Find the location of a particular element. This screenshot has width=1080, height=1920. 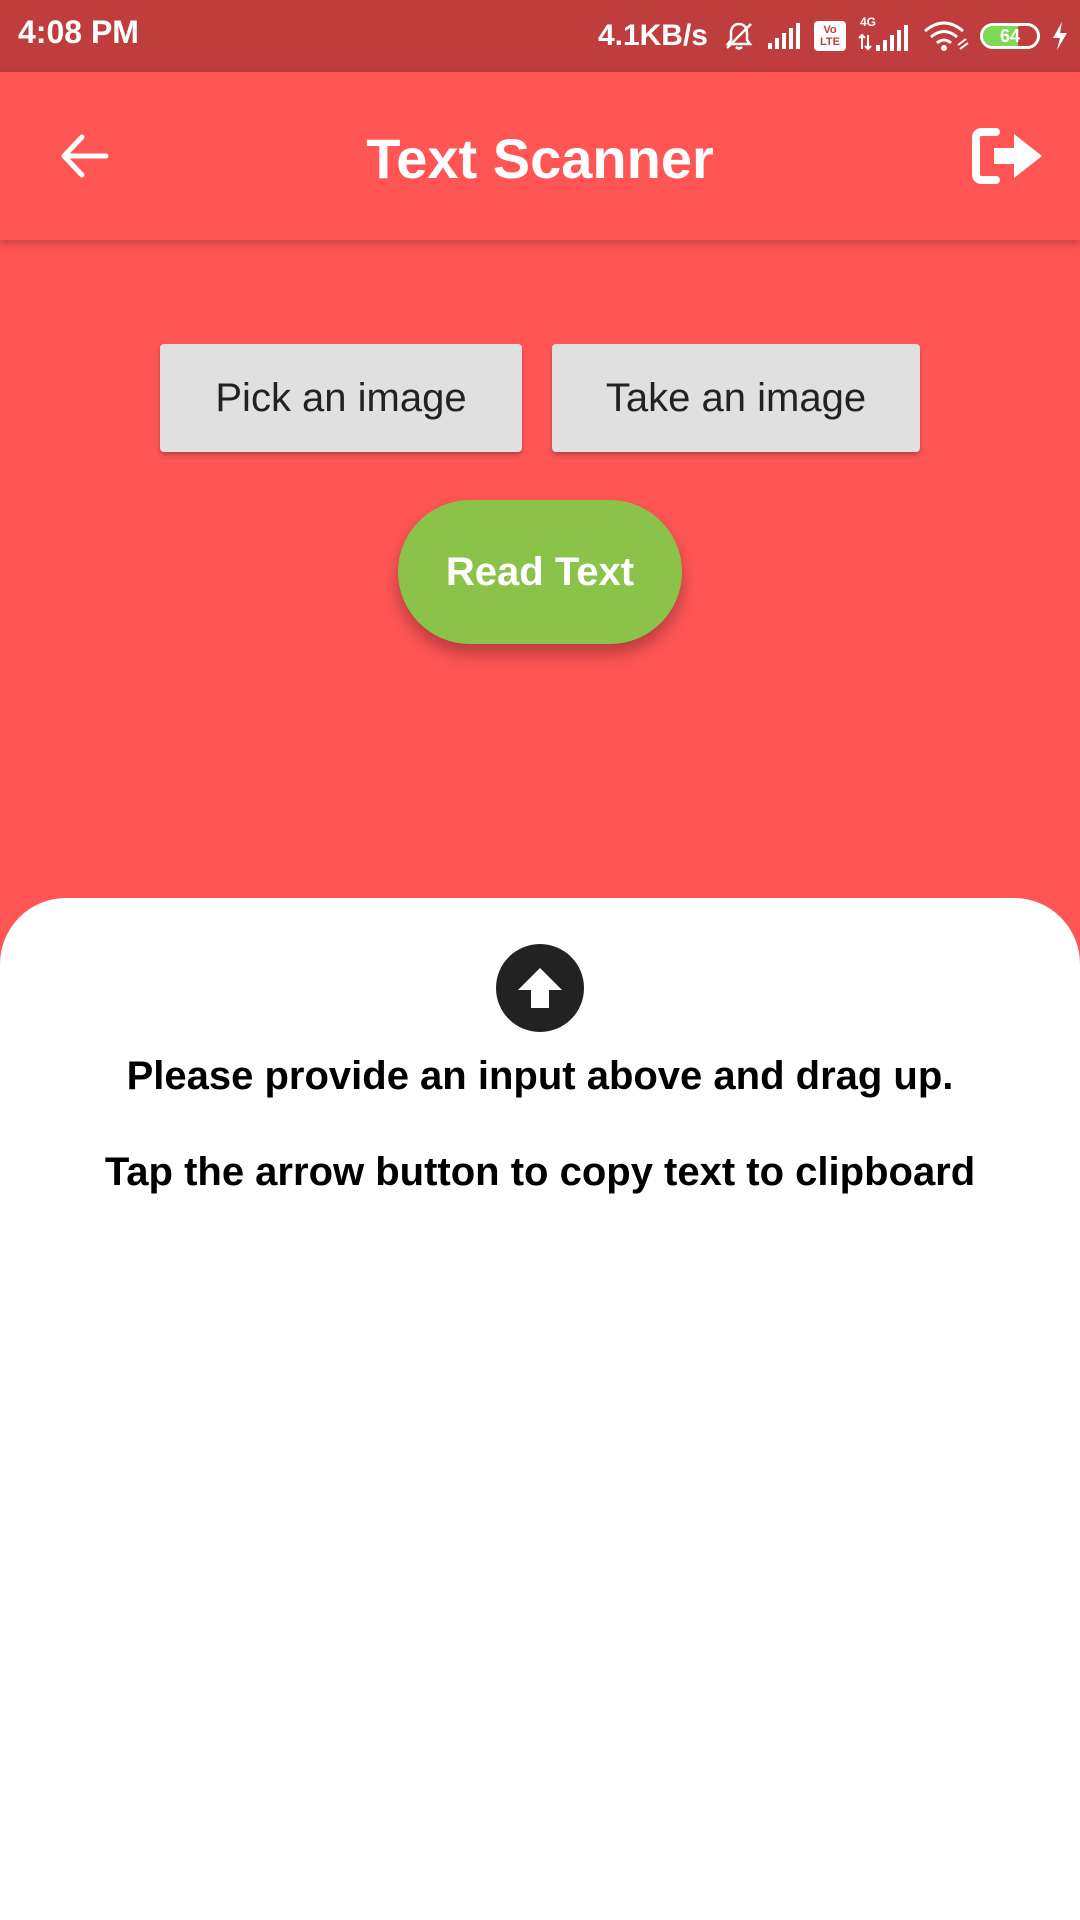

wifi-icon is located at coordinates (946, 36).